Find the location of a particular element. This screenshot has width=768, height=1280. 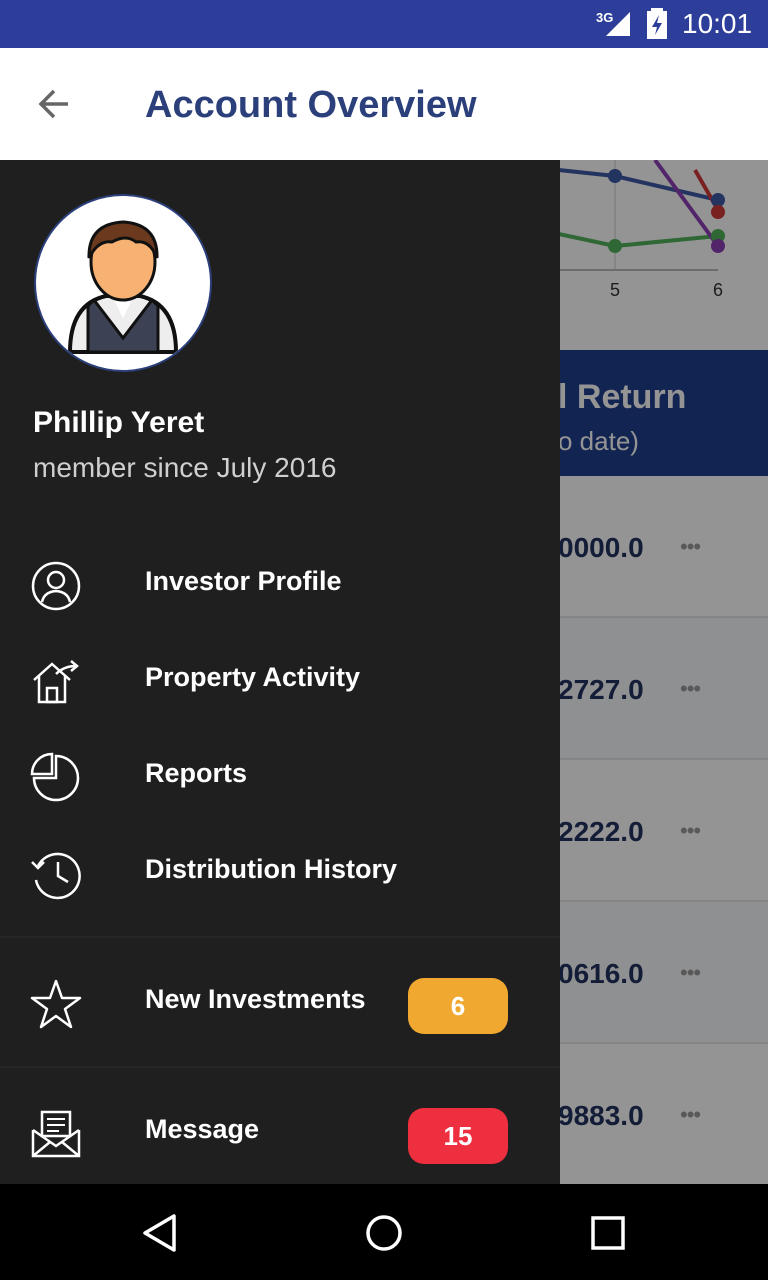

menu-item-reports: Reports is located at coordinates (280, 778).